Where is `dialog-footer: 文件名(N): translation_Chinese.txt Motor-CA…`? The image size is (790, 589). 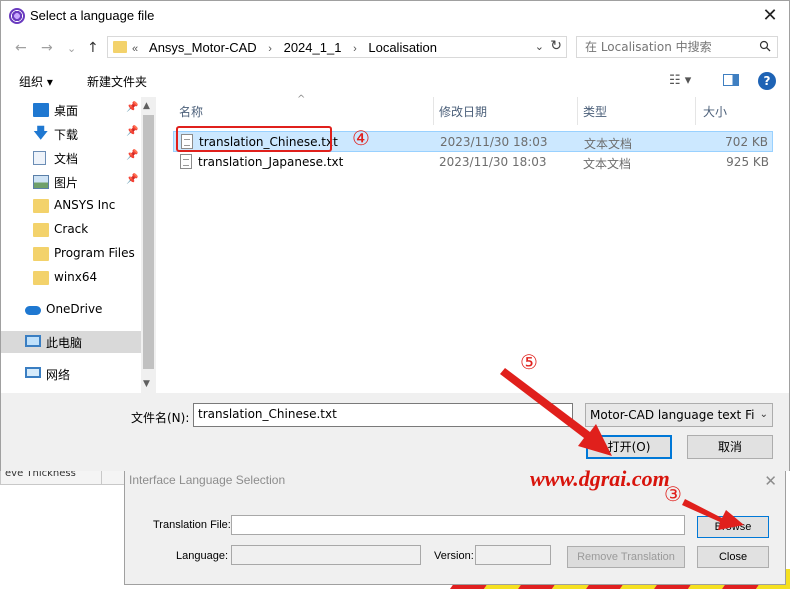 dialog-footer: 文件名(N): translation_Chinese.txt Motor-CA… is located at coordinates (395, 432).